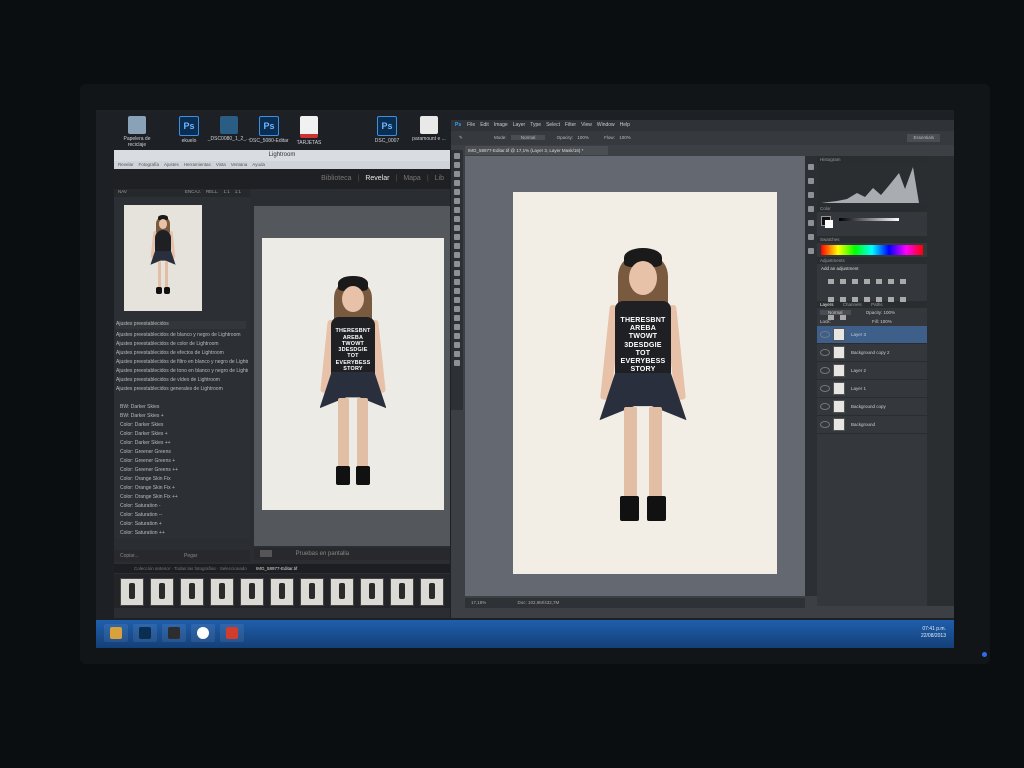 The width and height of the screenshot is (1024, 768). What do you see at coordinates (184, 416) in the screenshot?
I see `user-preset: BW: Darker Skies +` at bounding box center [184, 416].